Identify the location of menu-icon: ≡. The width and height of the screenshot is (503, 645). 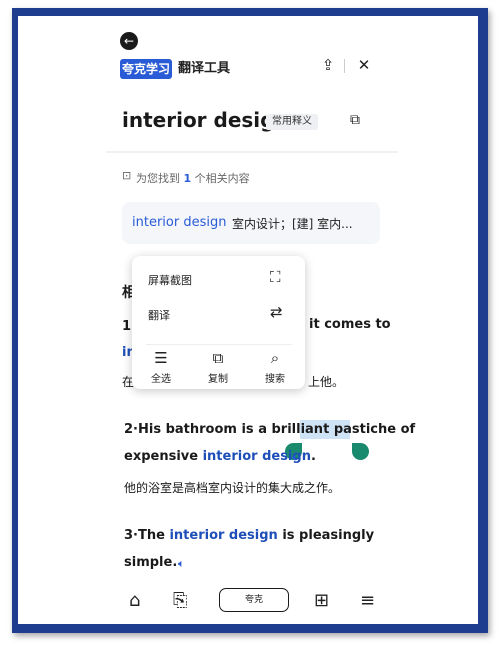
(367, 600).